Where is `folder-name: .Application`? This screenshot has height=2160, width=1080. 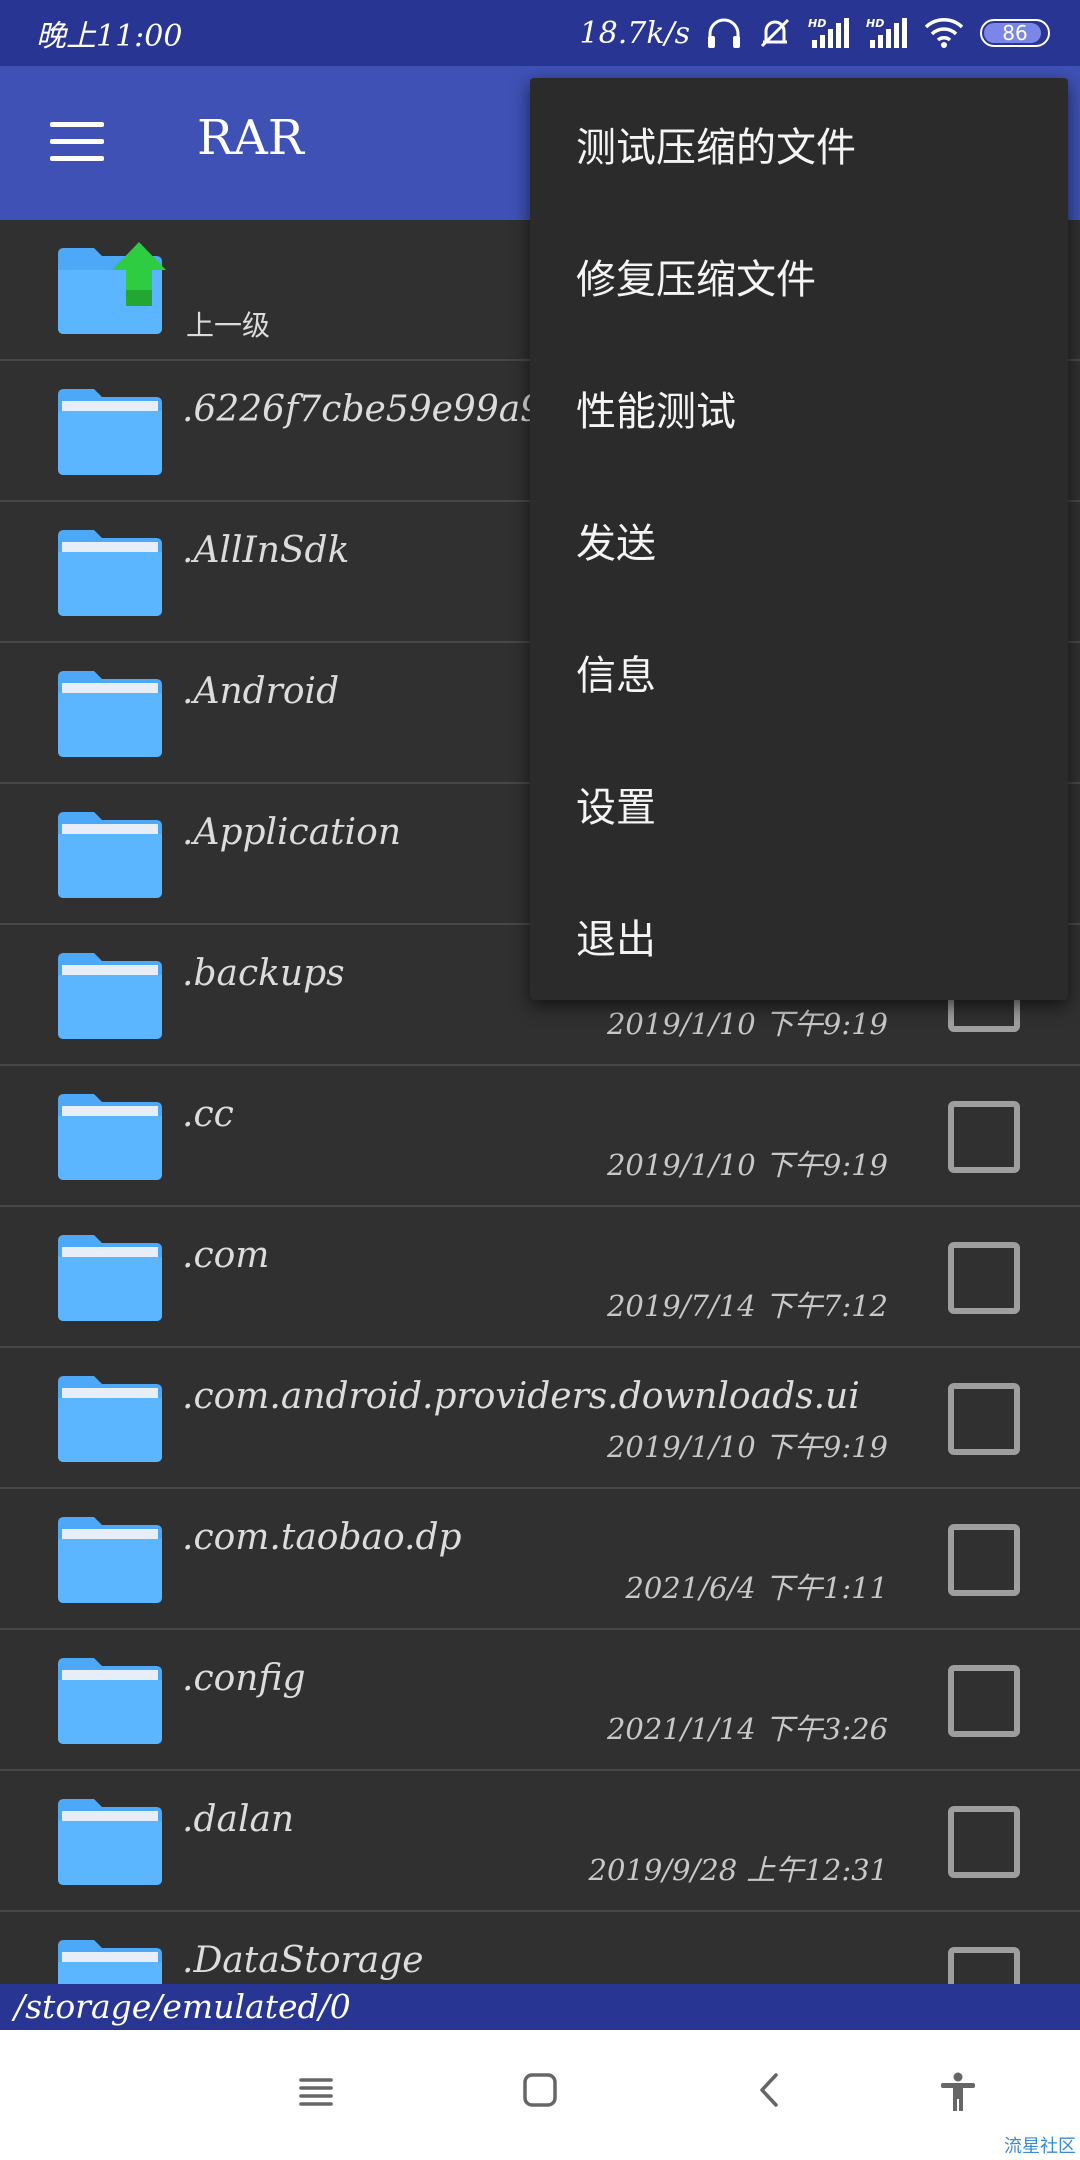
folder-name: .Application is located at coordinates (292, 832).